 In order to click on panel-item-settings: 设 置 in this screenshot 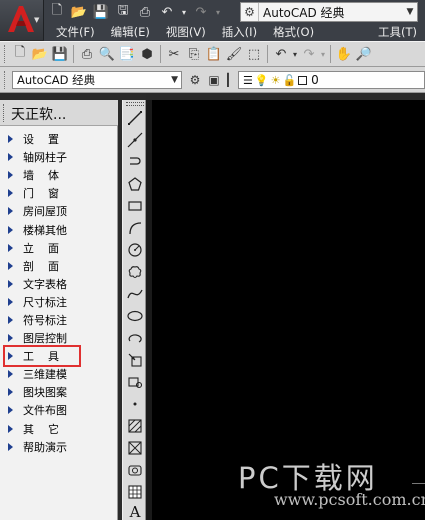, I will do `click(59, 139)`.